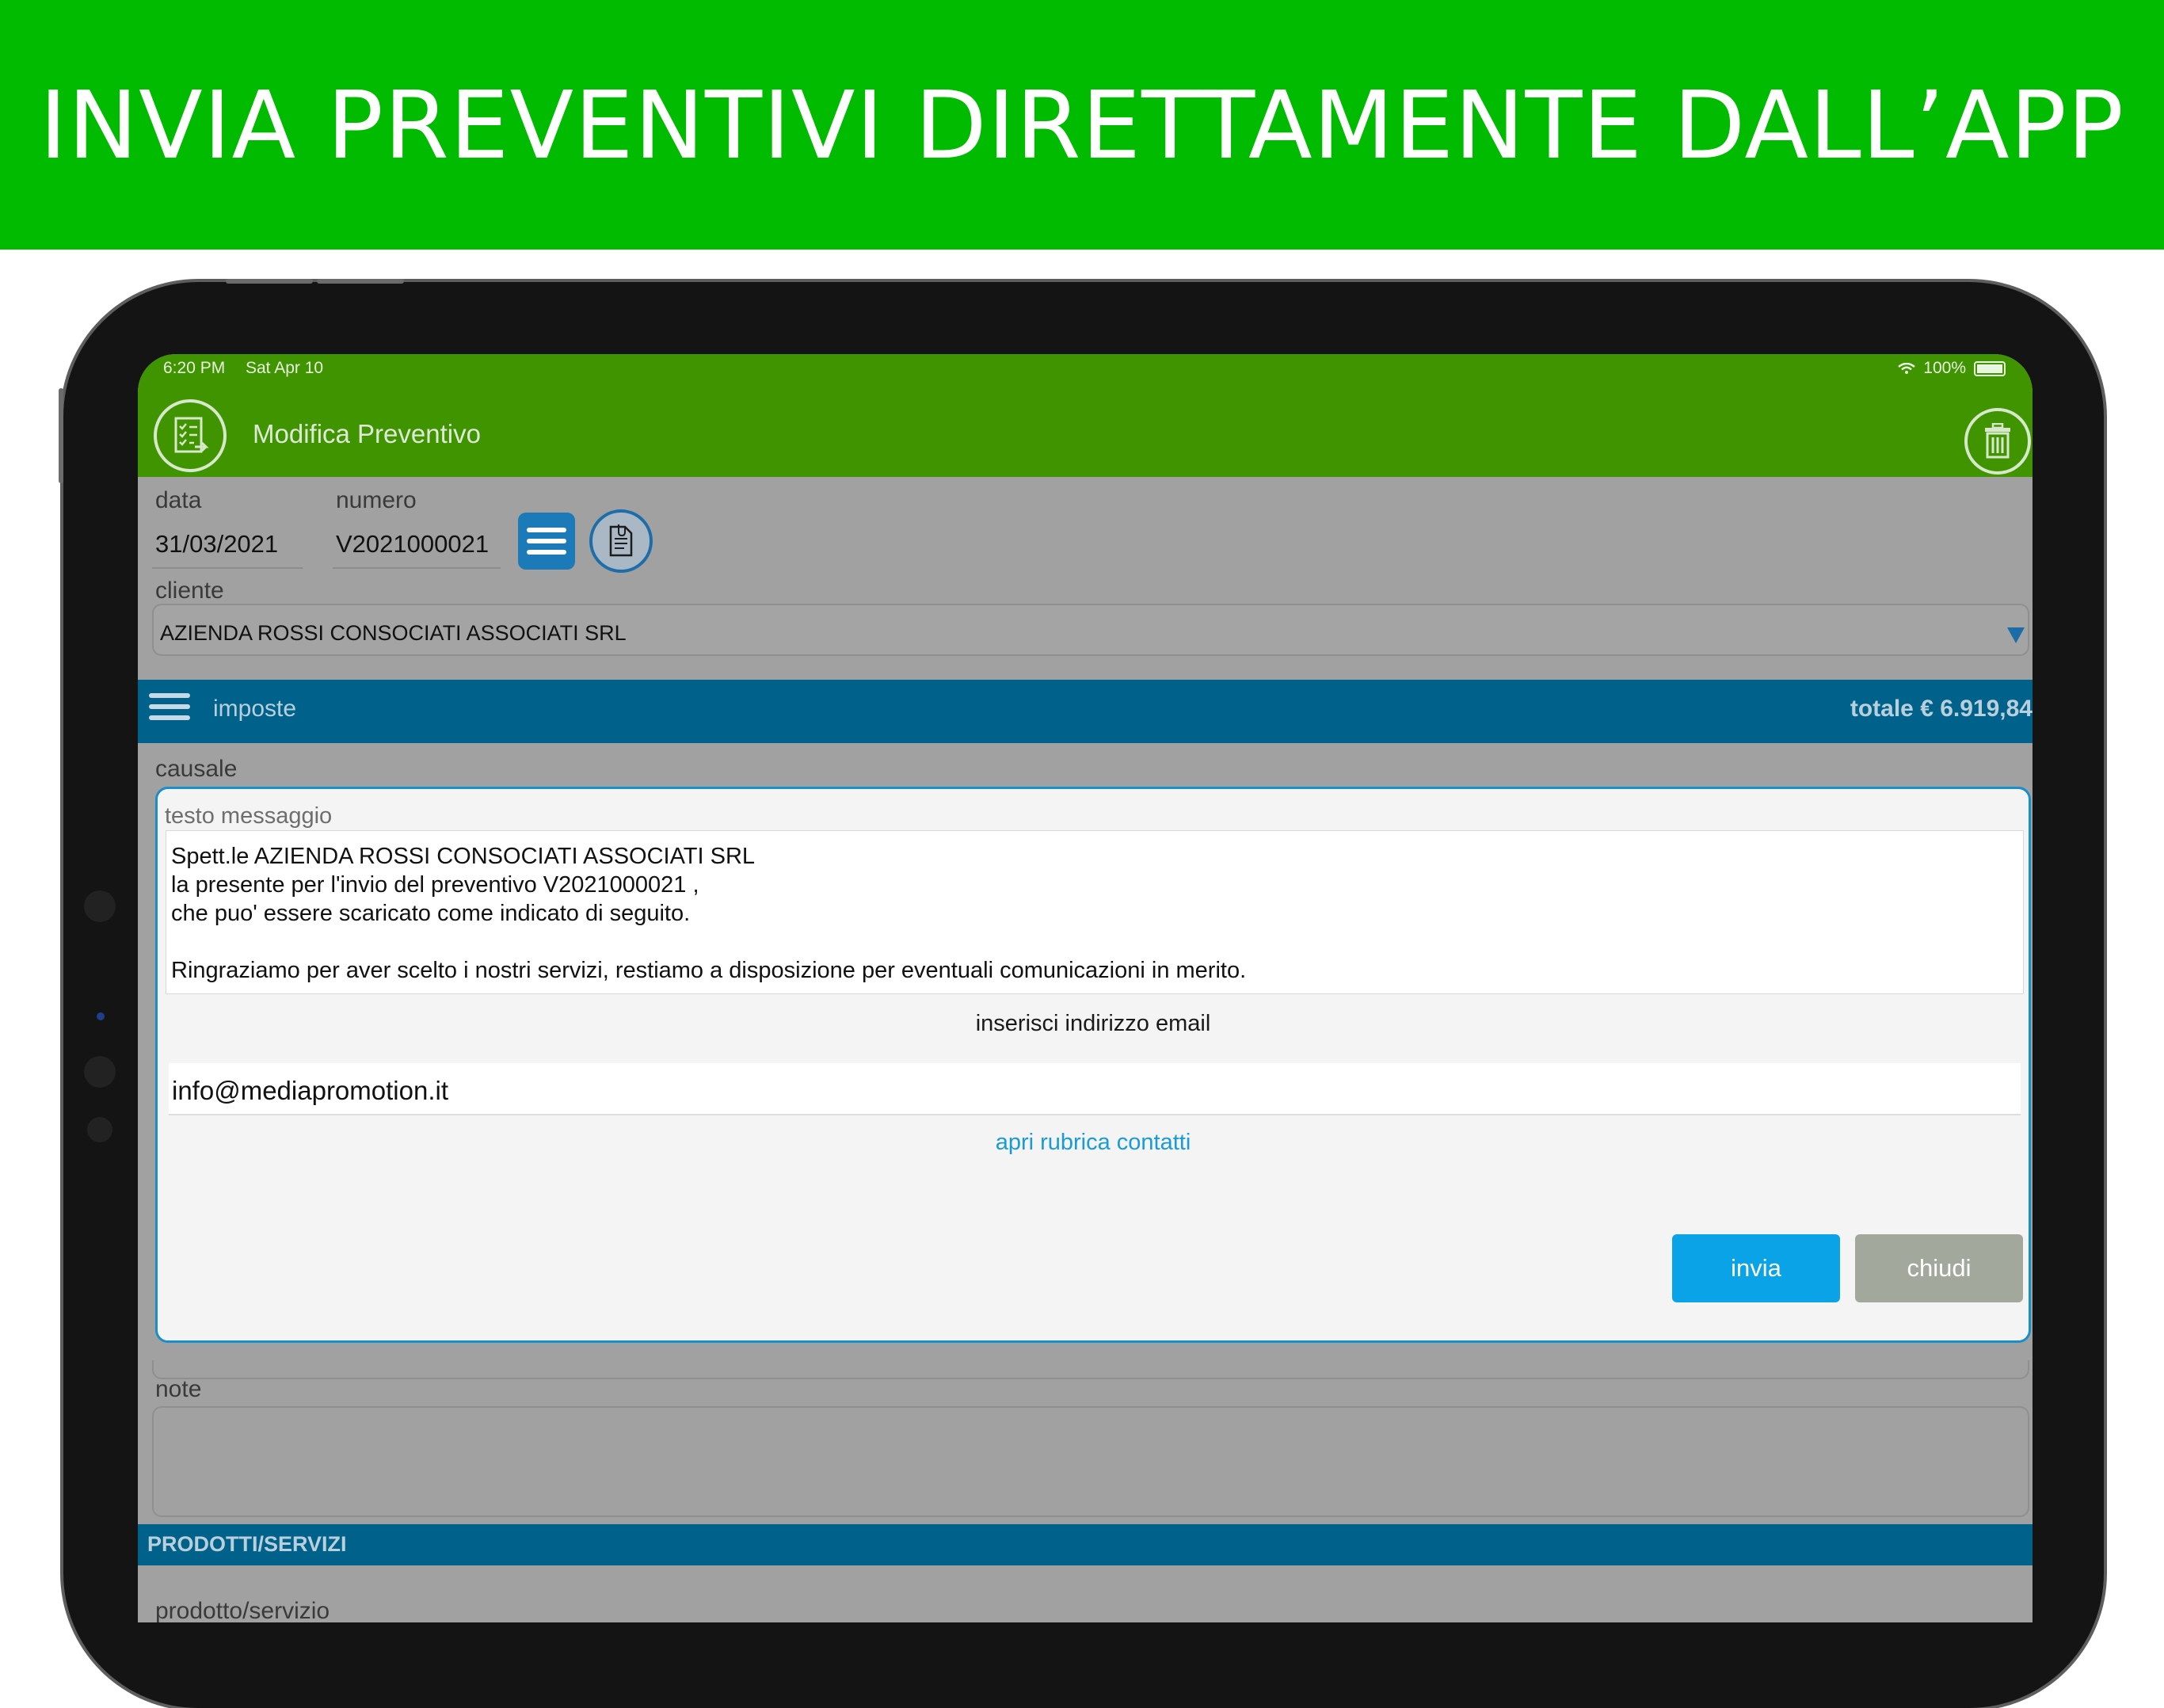 This screenshot has width=2164, height=1708. Describe the element at coordinates (393, 633) in the screenshot. I see `cliente-value: AZIENDA ROSSI CONSOCIATI ASSOCIATI SRL` at that location.